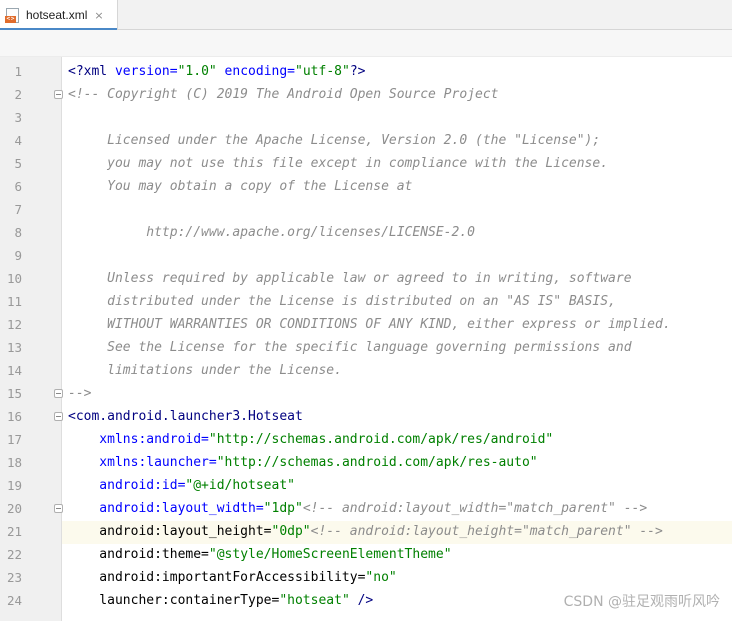  Describe the element at coordinates (366, 43) in the screenshot. I see `breadcrumb-bar` at that location.